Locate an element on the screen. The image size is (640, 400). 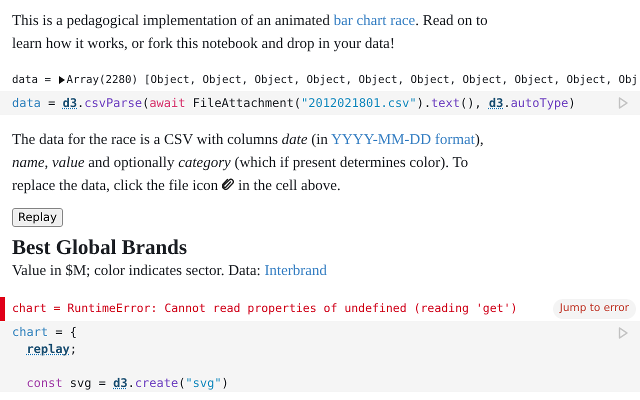
code-text: svg = is located at coordinates (87, 383).